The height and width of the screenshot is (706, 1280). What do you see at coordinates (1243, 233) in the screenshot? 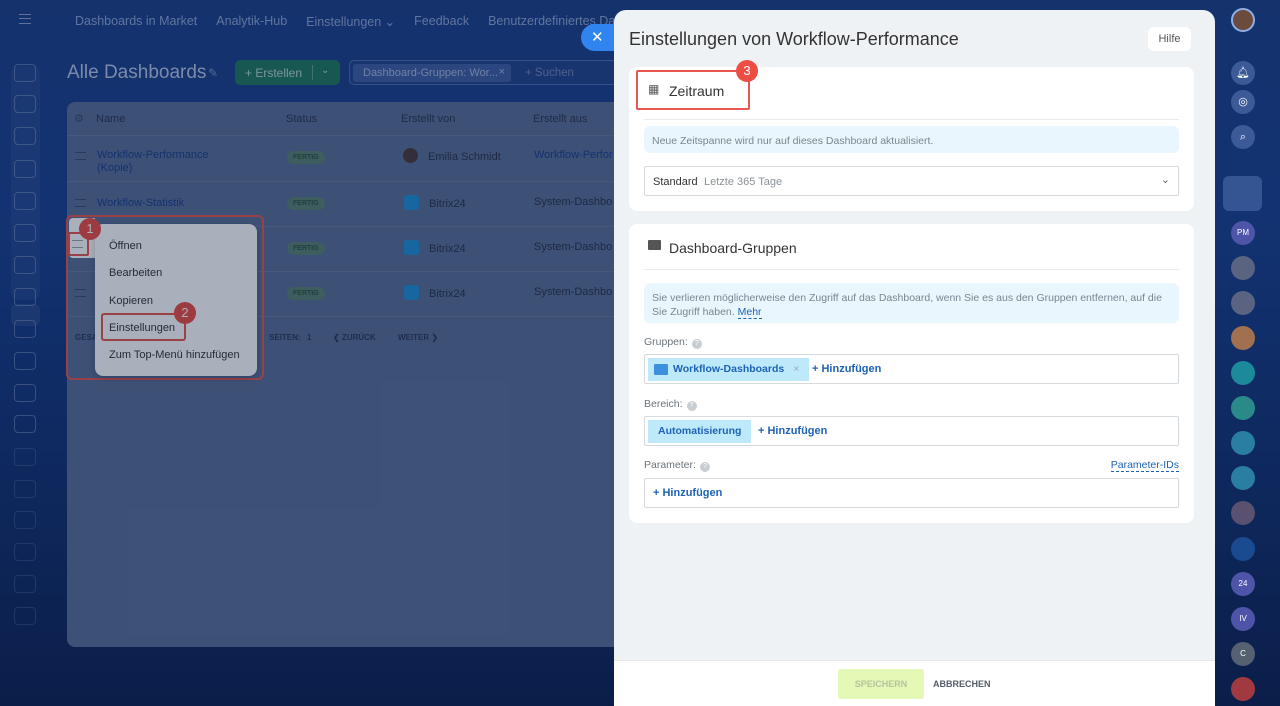
I see `chat-avatar: PM` at bounding box center [1243, 233].